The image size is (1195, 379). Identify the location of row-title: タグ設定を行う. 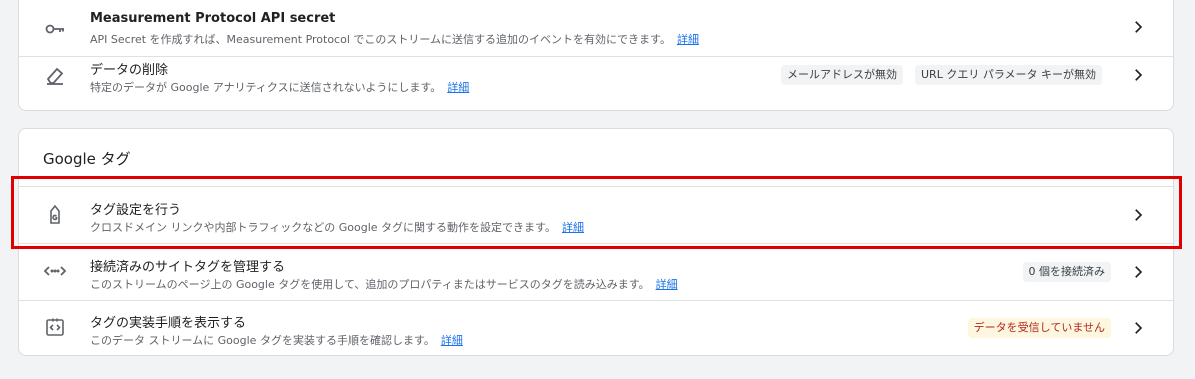
(136, 210).